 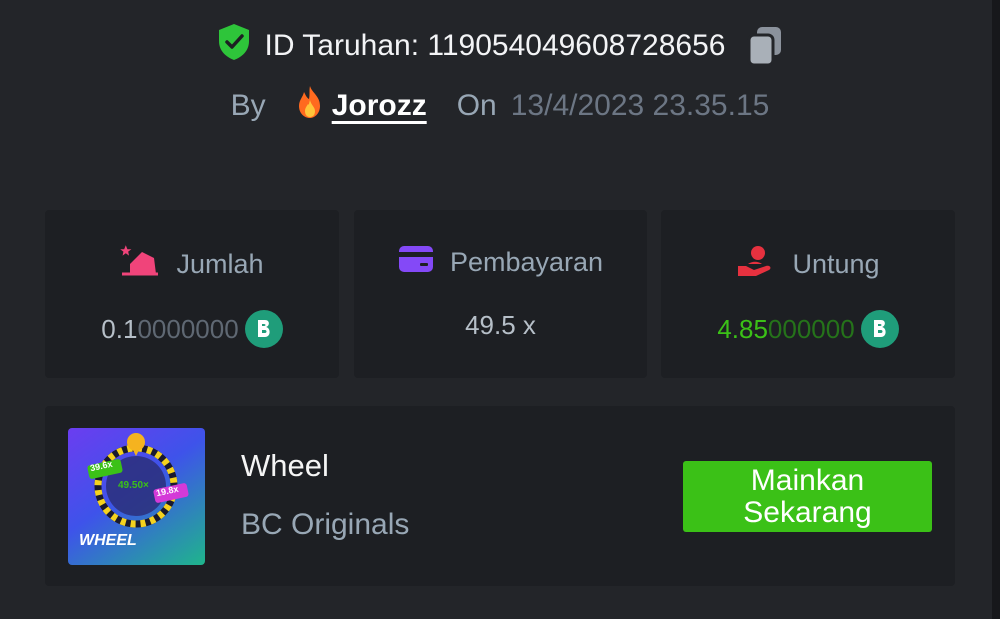 I want to click on payout-value: 49.5 x, so click(x=500, y=325).